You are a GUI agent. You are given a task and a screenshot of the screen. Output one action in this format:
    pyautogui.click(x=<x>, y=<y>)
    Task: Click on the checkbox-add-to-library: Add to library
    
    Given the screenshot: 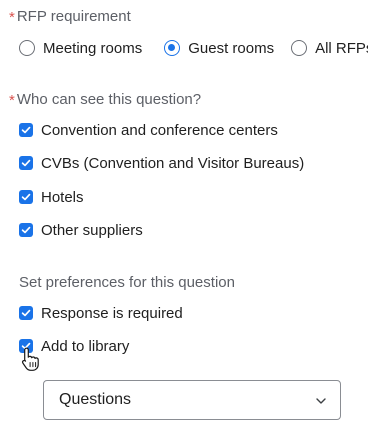 What is the action you would take?
    pyautogui.click(x=74, y=346)
    